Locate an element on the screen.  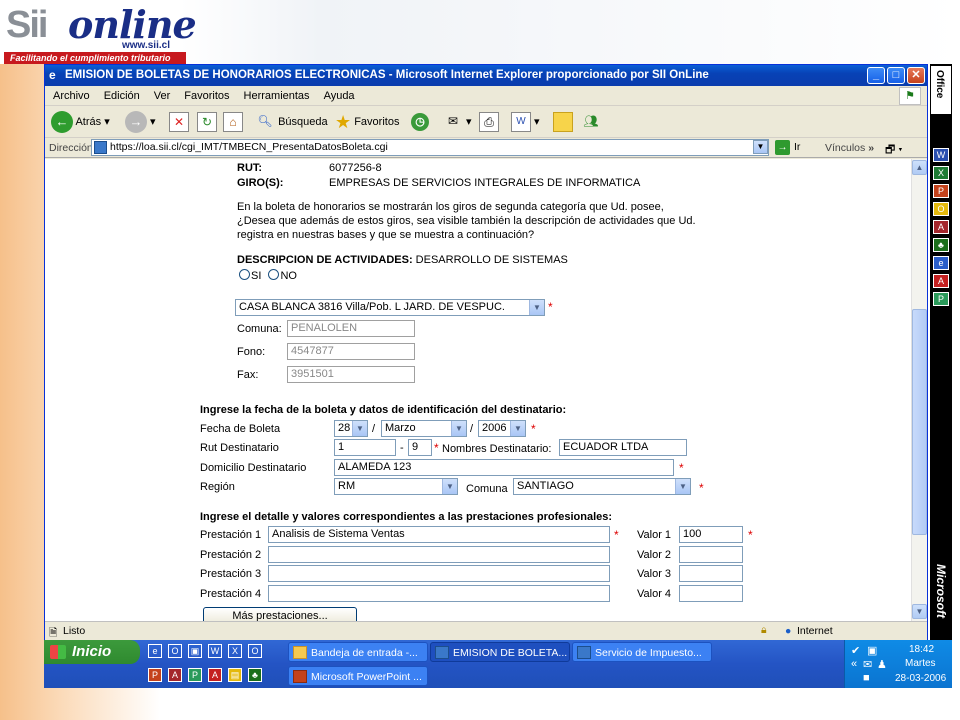
forward-button: → ▾ is located at coordinates (140, 122).